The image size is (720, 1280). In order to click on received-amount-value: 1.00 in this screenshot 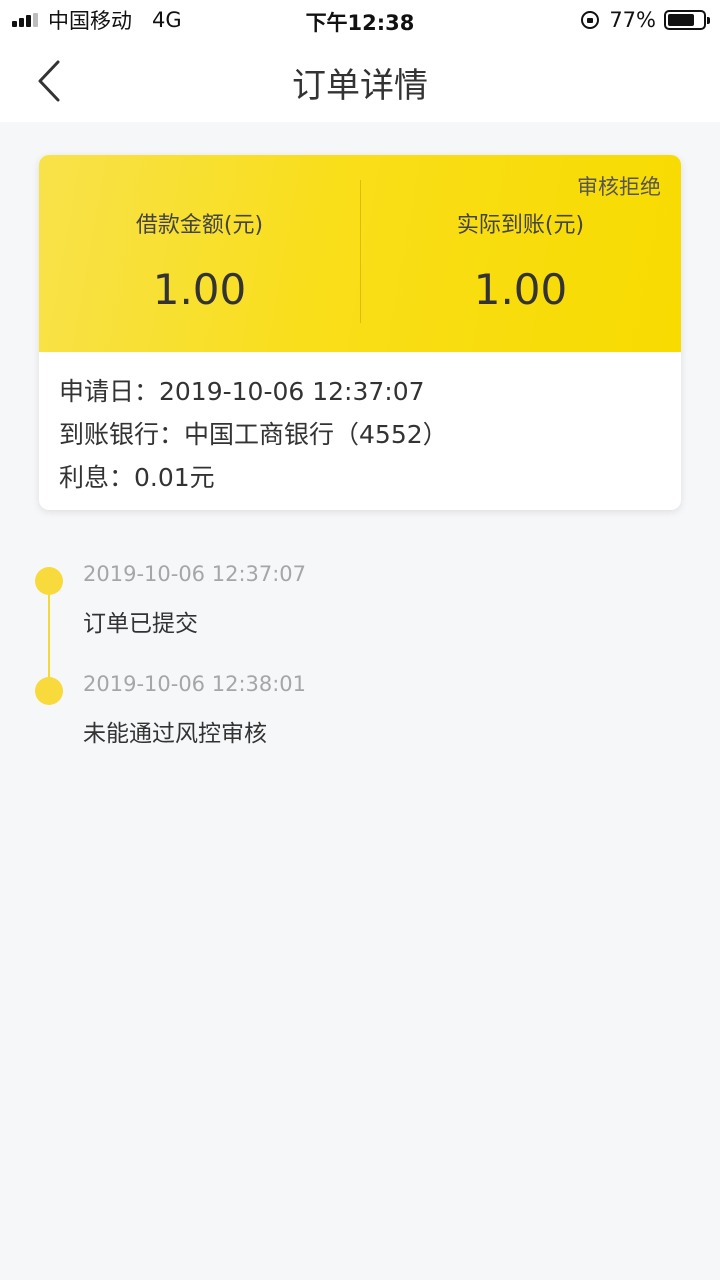, I will do `click(520, 289)`.